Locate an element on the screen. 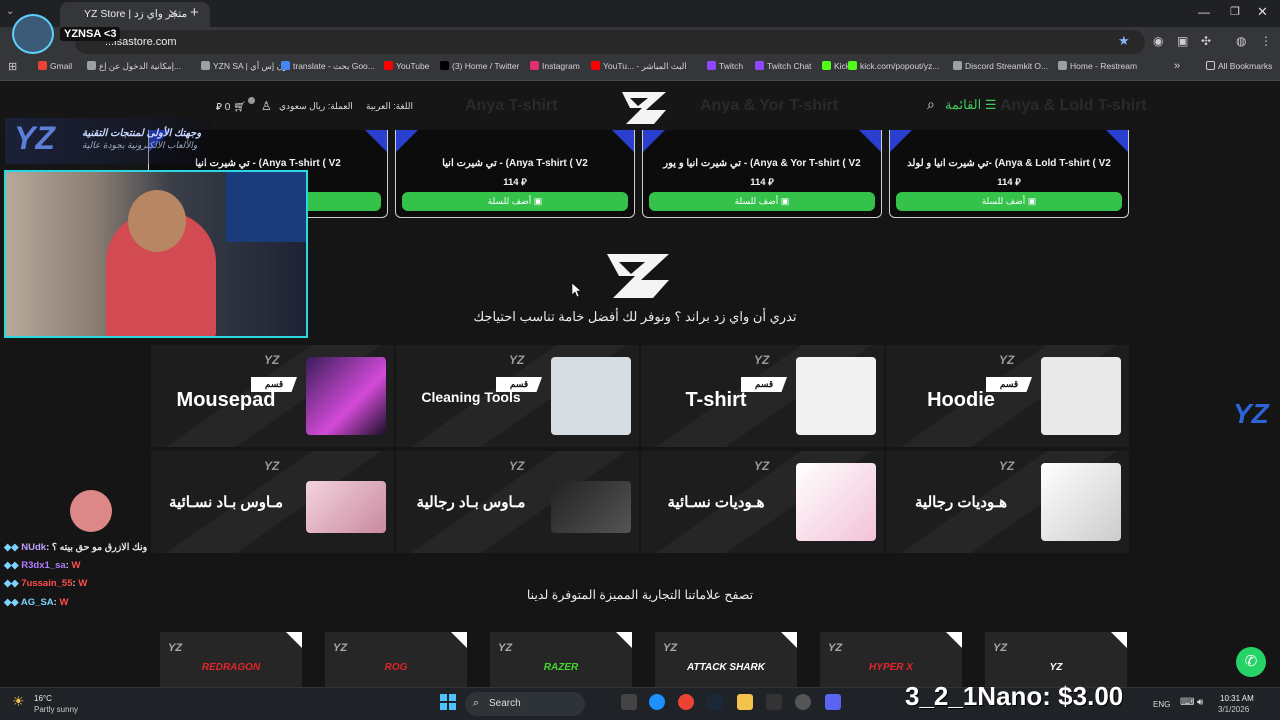 This screenshot has height=720, width=1280. bookmark-star-icon: ★ is located at coordinates (1124, 41).